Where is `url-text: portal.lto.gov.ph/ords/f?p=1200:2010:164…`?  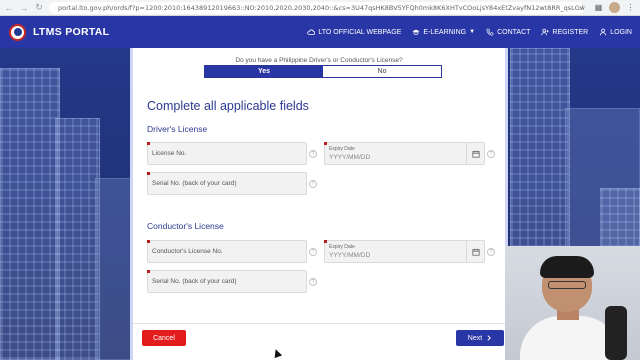
url-text: portal.lto.gov.ph/ords/f?p=1200:2010:164… is located at coordinates (321, 7).